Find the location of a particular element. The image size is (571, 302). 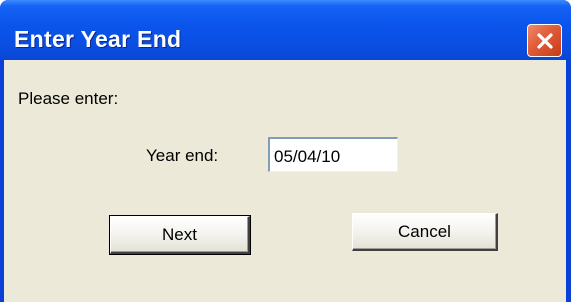

close-icon is located at coordinates (544, 40).